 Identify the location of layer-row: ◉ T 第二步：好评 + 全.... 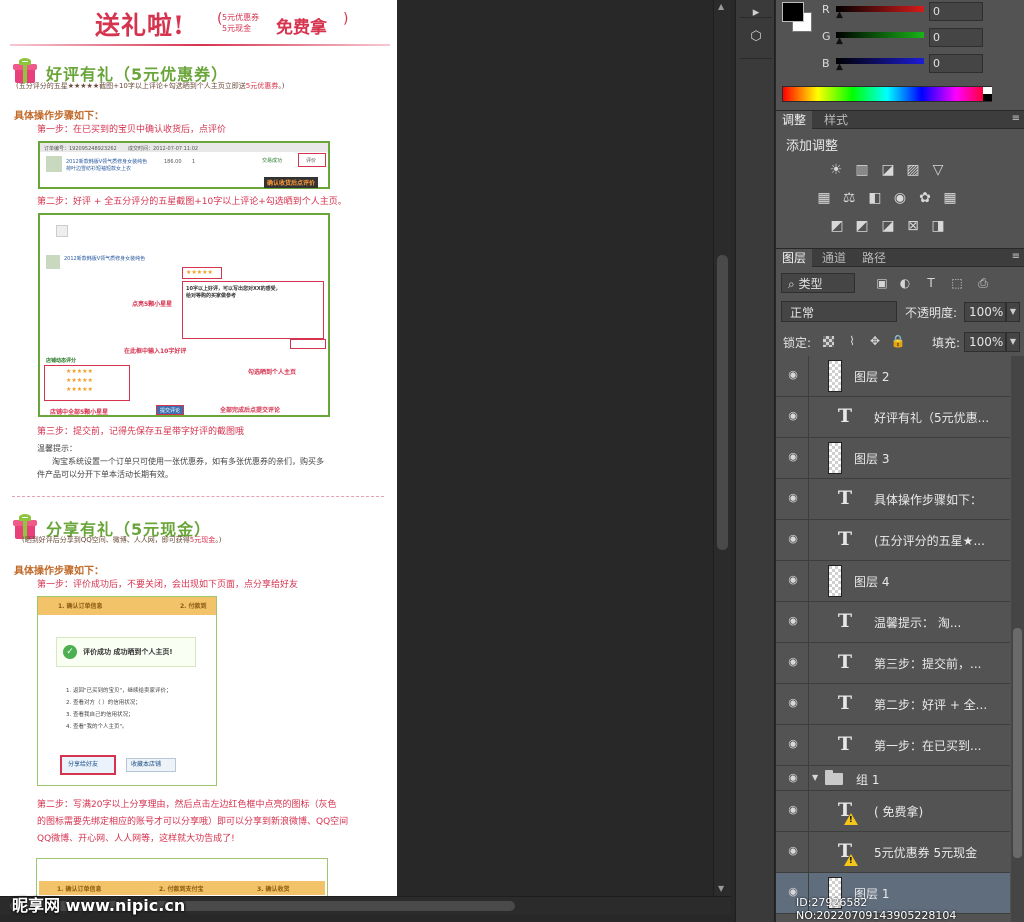
(893, 704).